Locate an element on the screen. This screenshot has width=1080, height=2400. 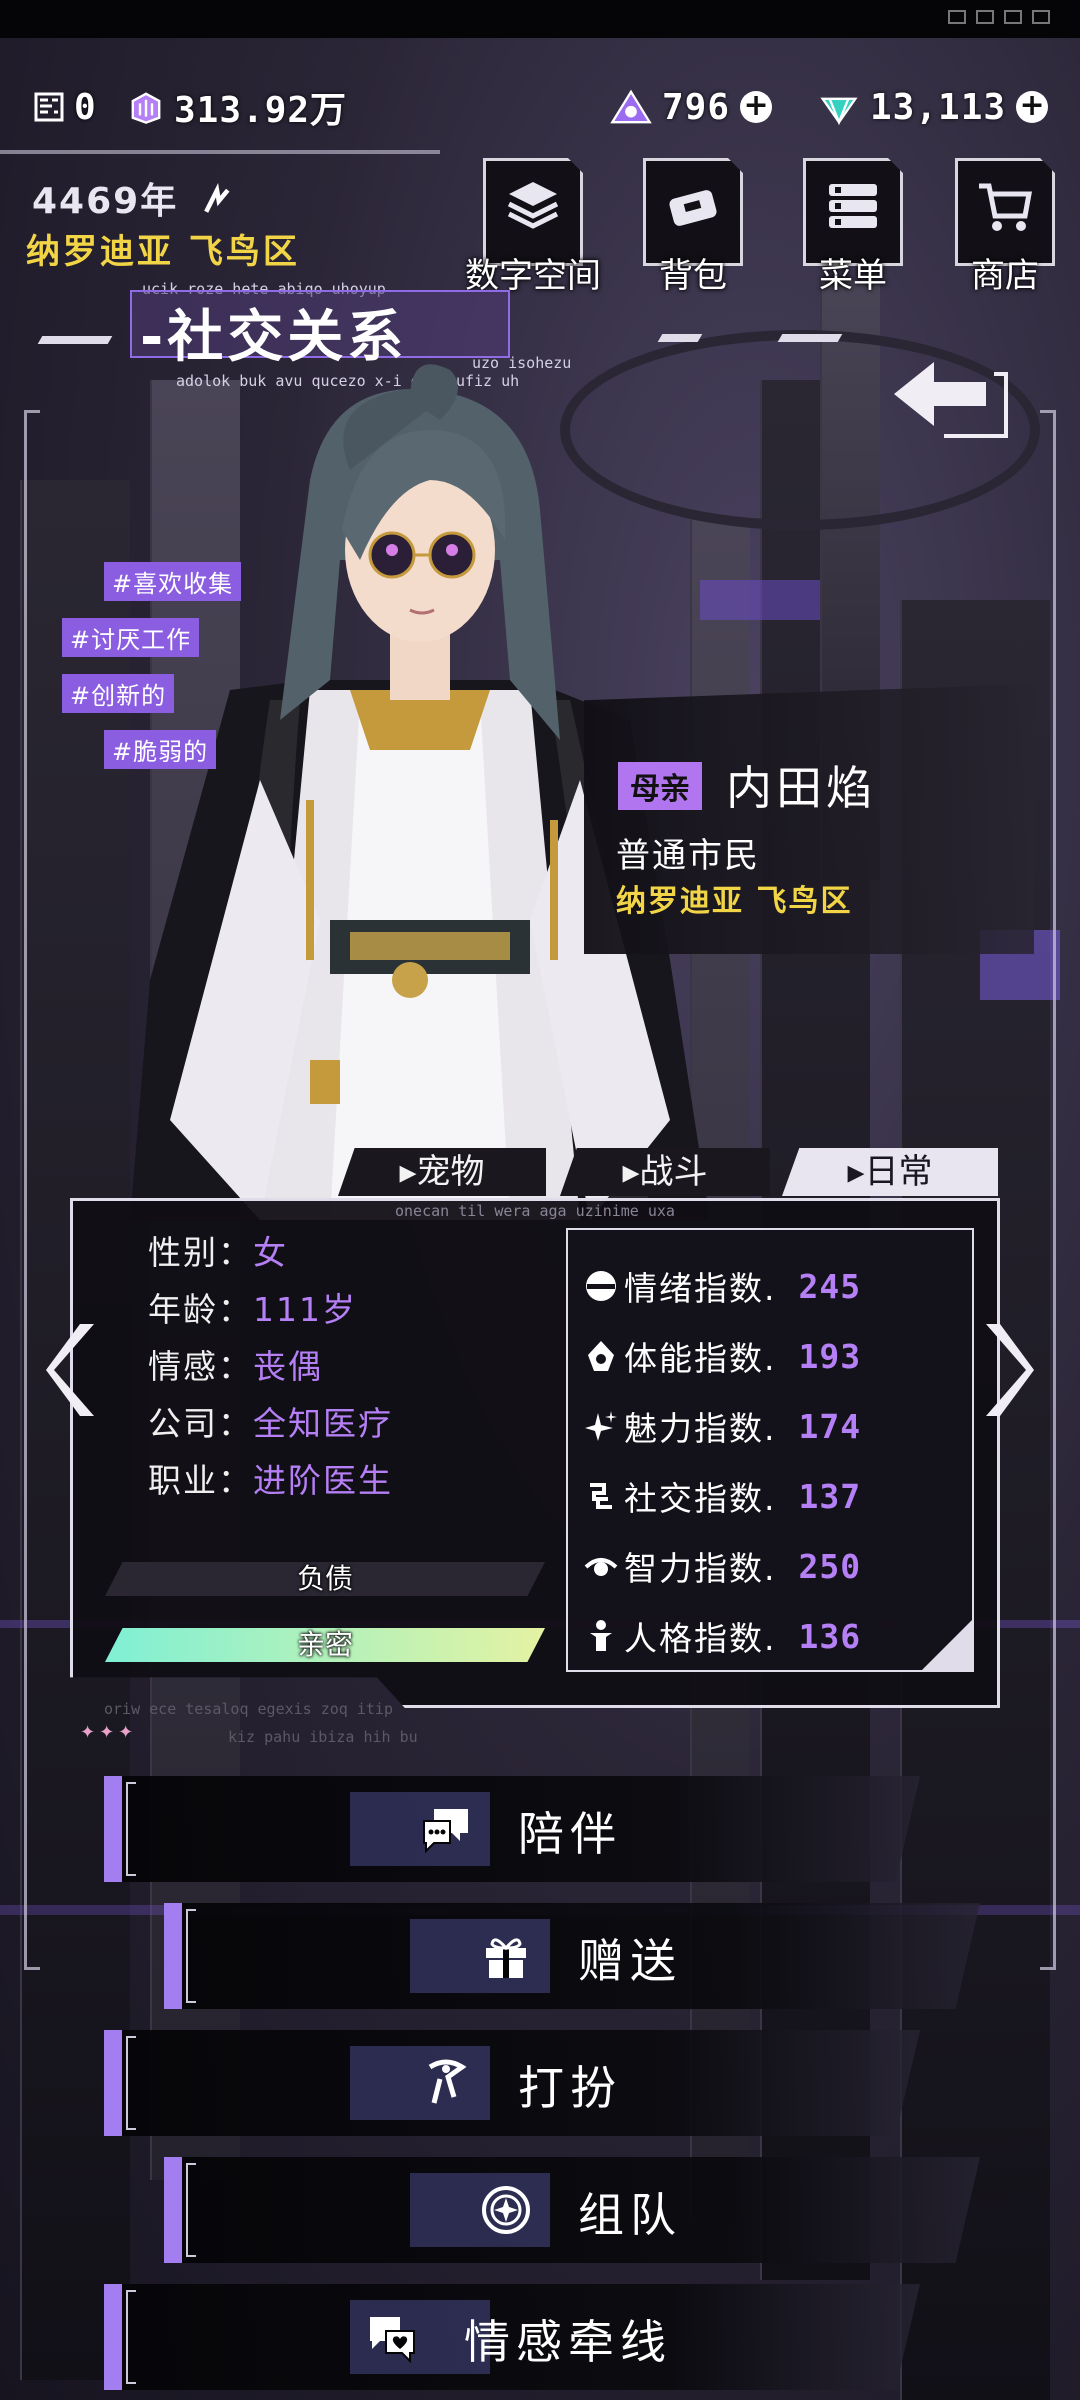
system-status-bar is located at coordinates (540, 19).